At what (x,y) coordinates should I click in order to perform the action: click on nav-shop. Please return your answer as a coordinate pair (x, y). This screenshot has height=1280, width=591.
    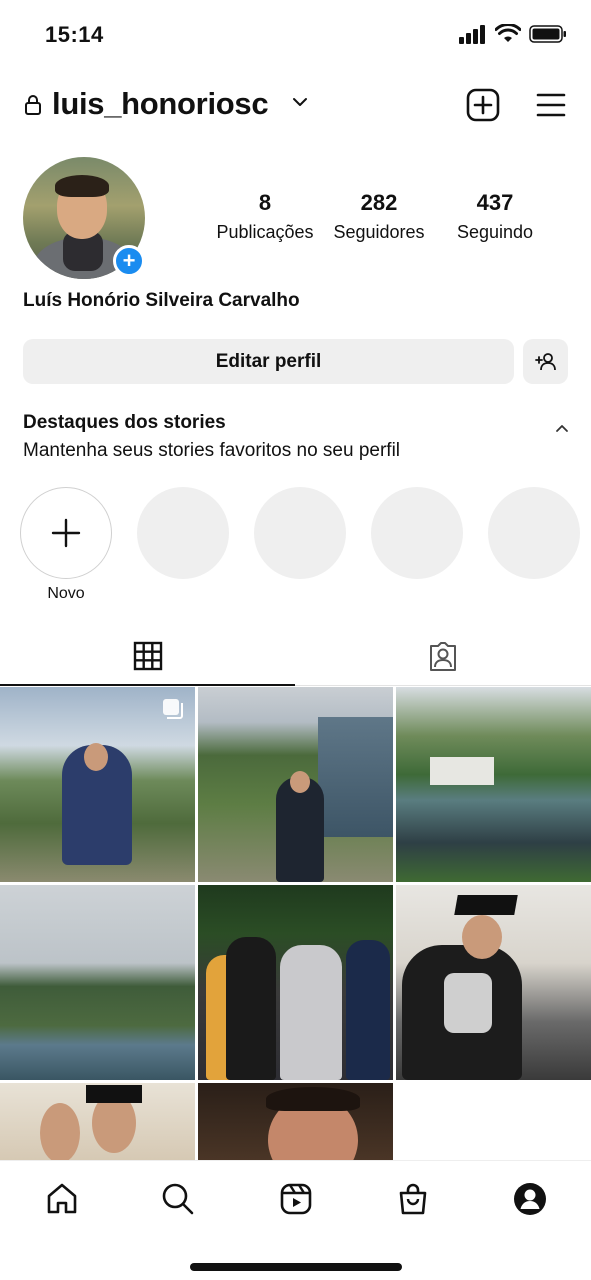
    Looking at the image, I should click on (413, 1199).